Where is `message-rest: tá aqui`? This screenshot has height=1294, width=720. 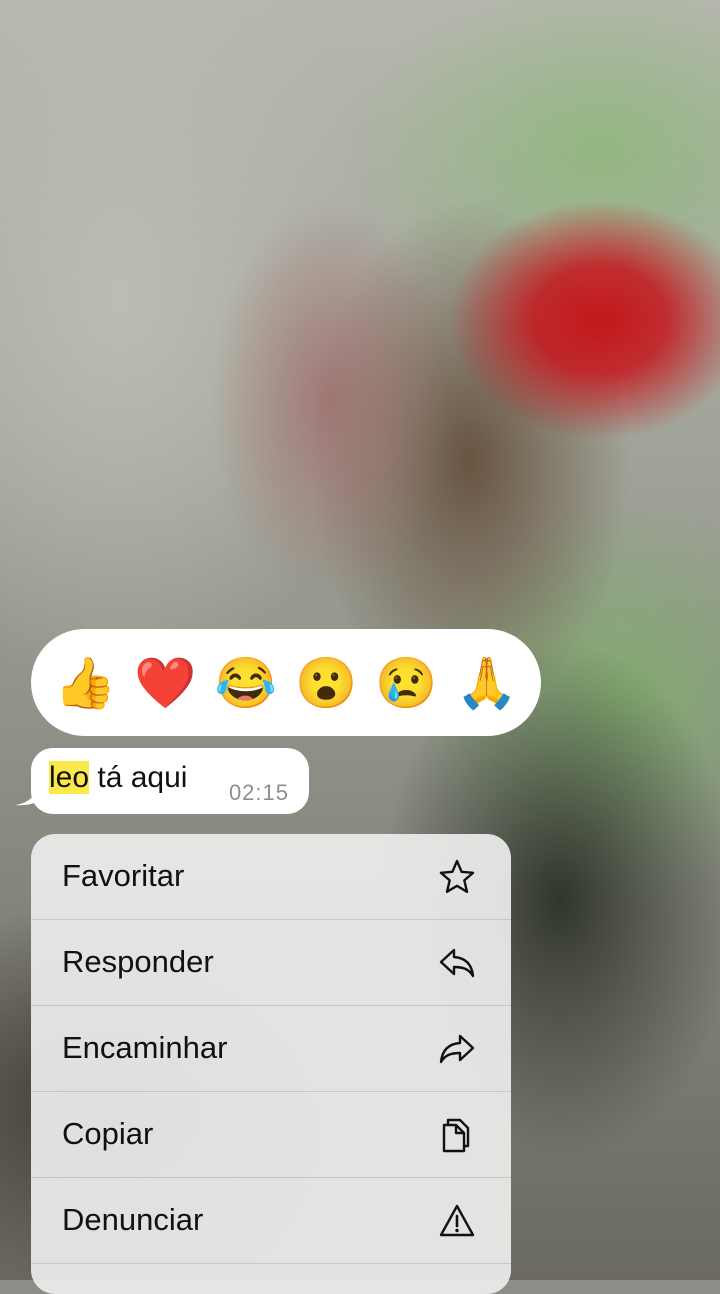 message-rest: tá aqui is located at coordinates (138, 777).